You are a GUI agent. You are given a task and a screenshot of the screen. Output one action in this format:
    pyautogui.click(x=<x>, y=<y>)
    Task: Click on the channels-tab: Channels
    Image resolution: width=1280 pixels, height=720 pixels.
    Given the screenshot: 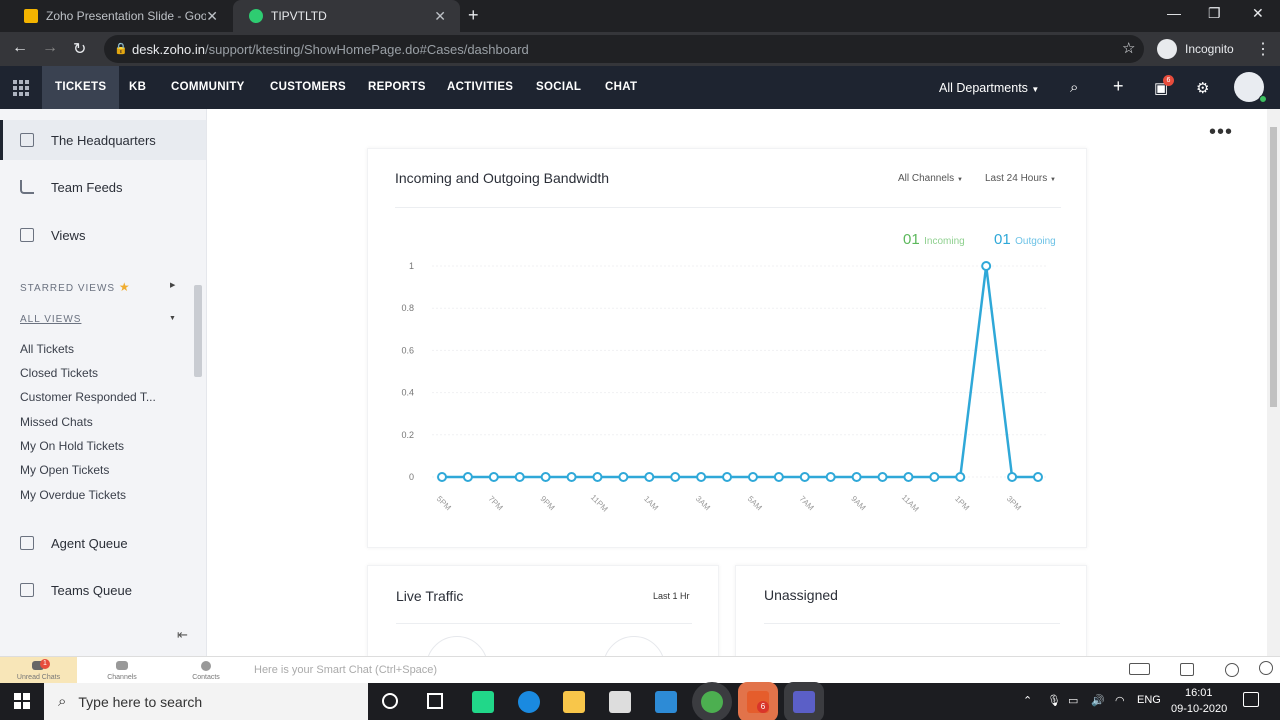 What is the action you would take?
    pyautogui.click(x=122, y=670)
    